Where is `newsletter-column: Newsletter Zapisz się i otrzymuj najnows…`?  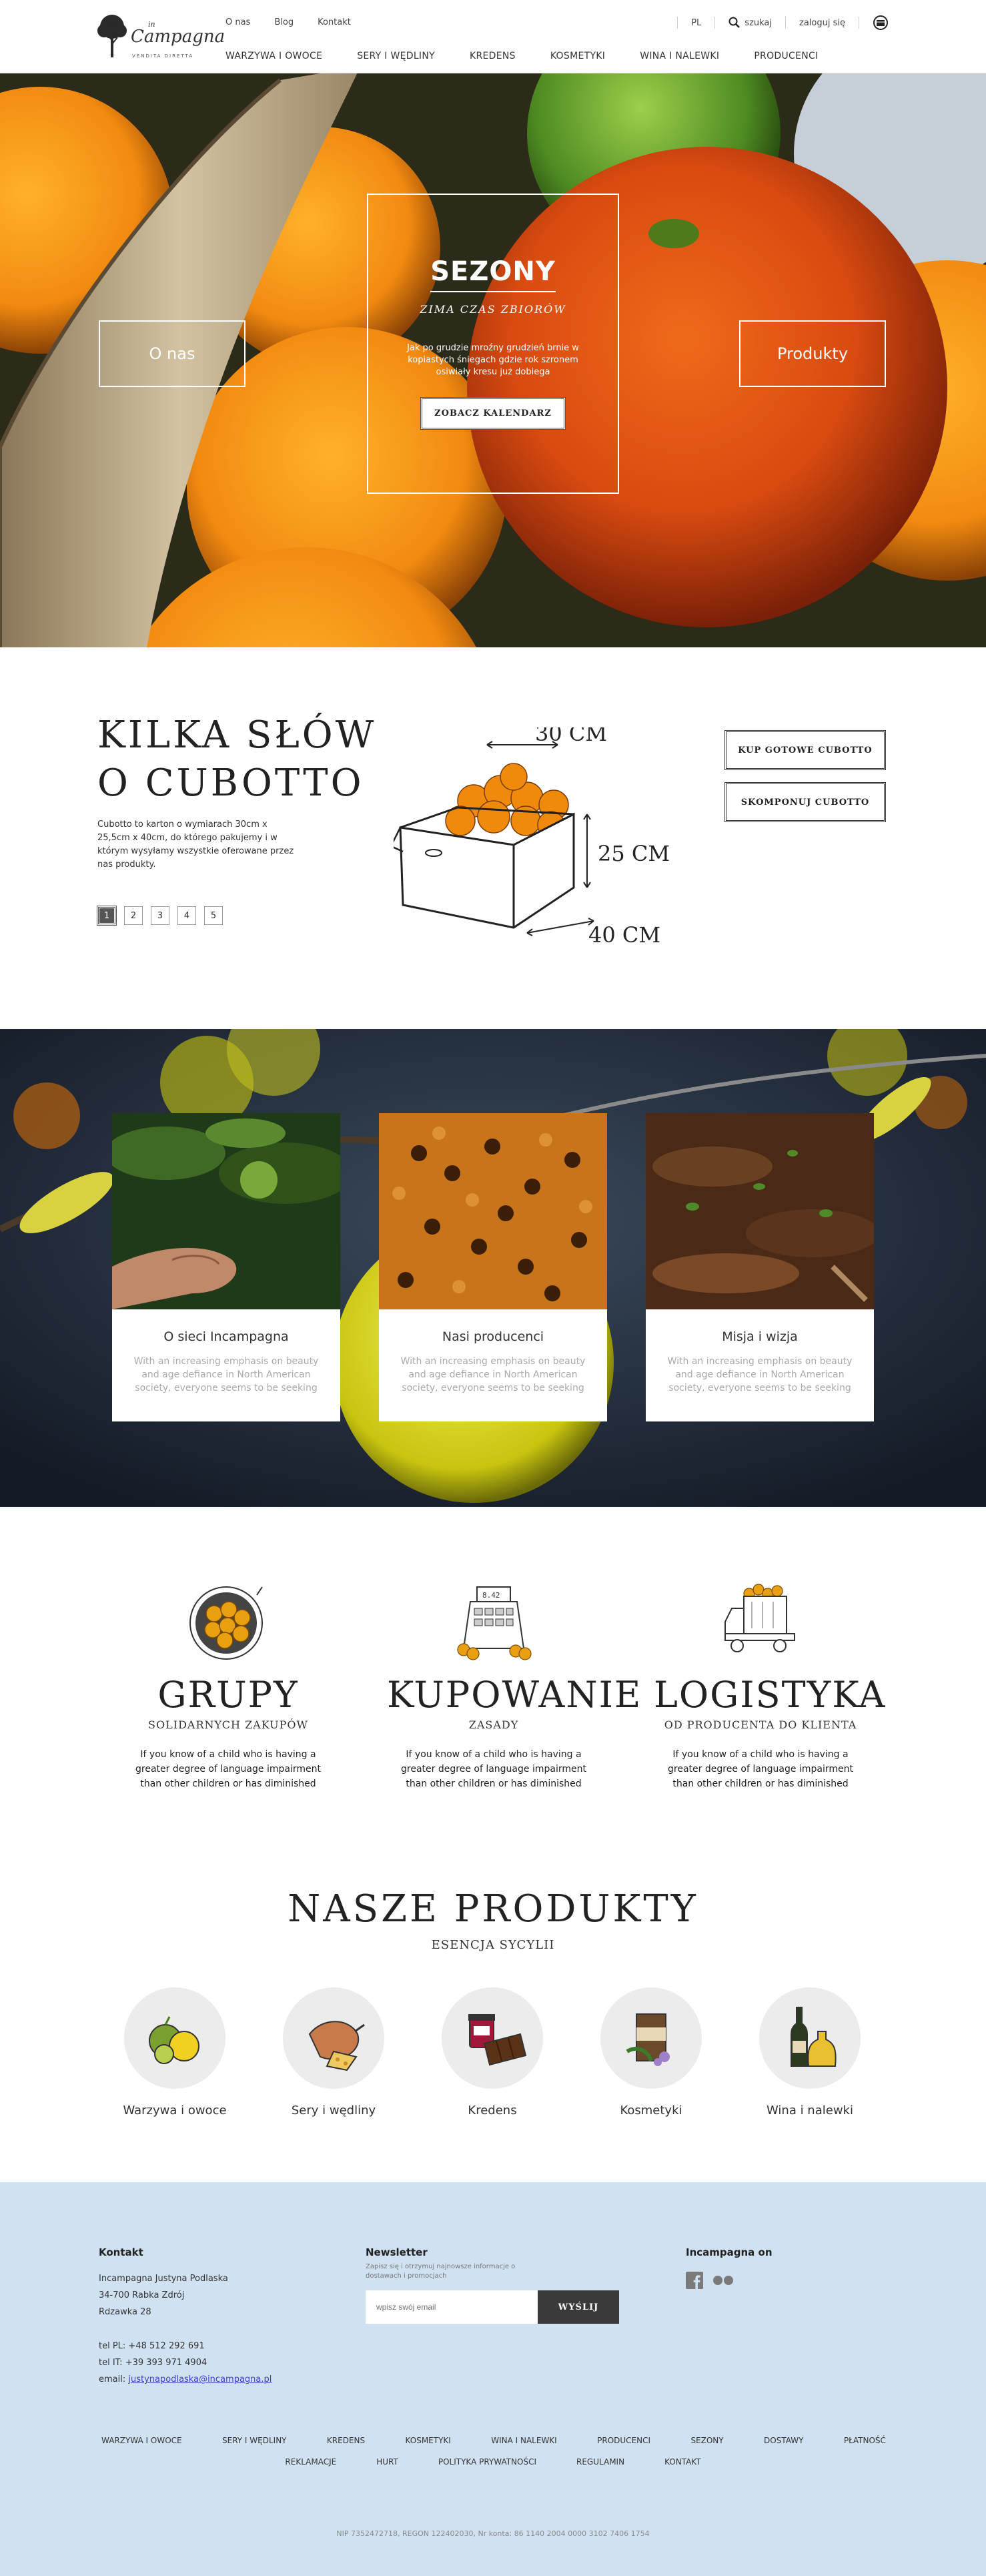 newsletter-column: Newsletter Zapisz się i otrzymuj najnows… is located at coordinates (492, 2285).